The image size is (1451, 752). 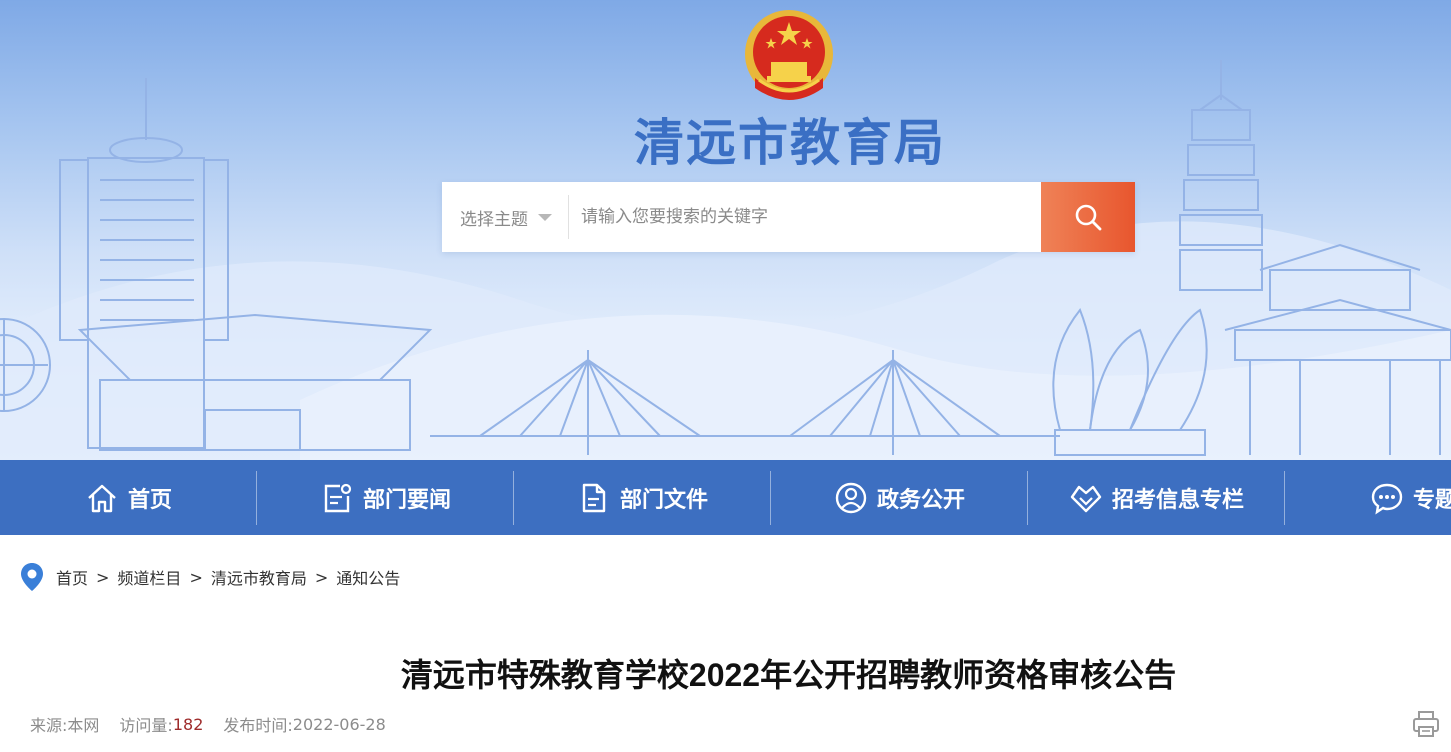 I want to click on topic-select-dropdown: 选择主题, so click(x=505, y=217).